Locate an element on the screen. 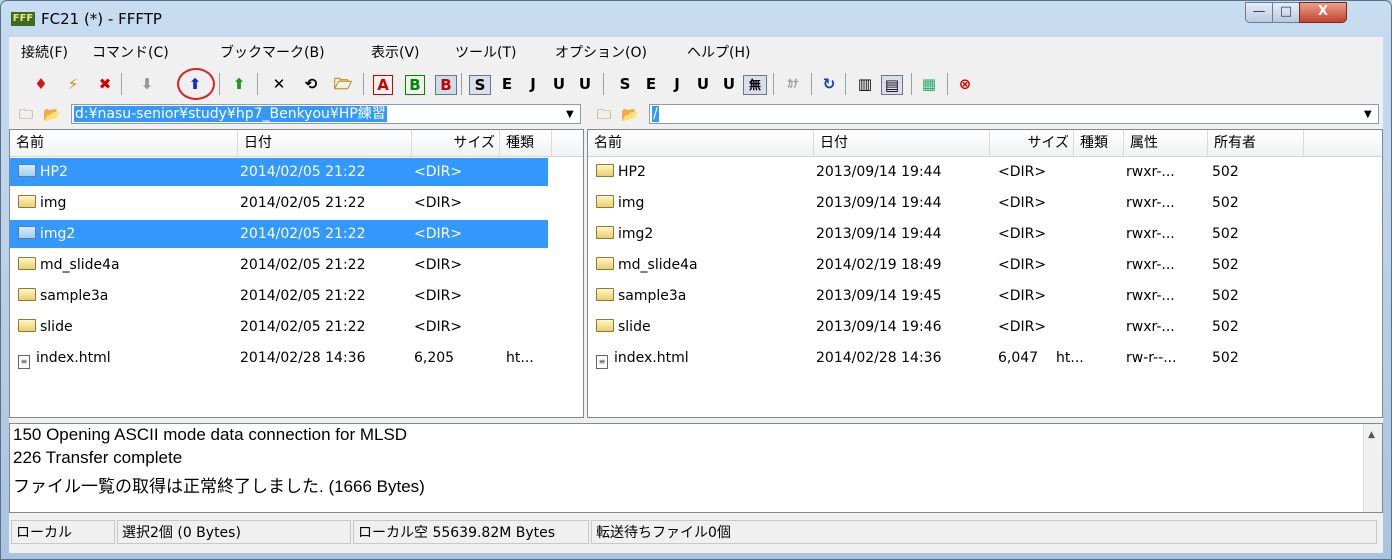 This screenshot has width=1392, height=560. column-attr-header: 属性 is located at coordinates (1166, 143).